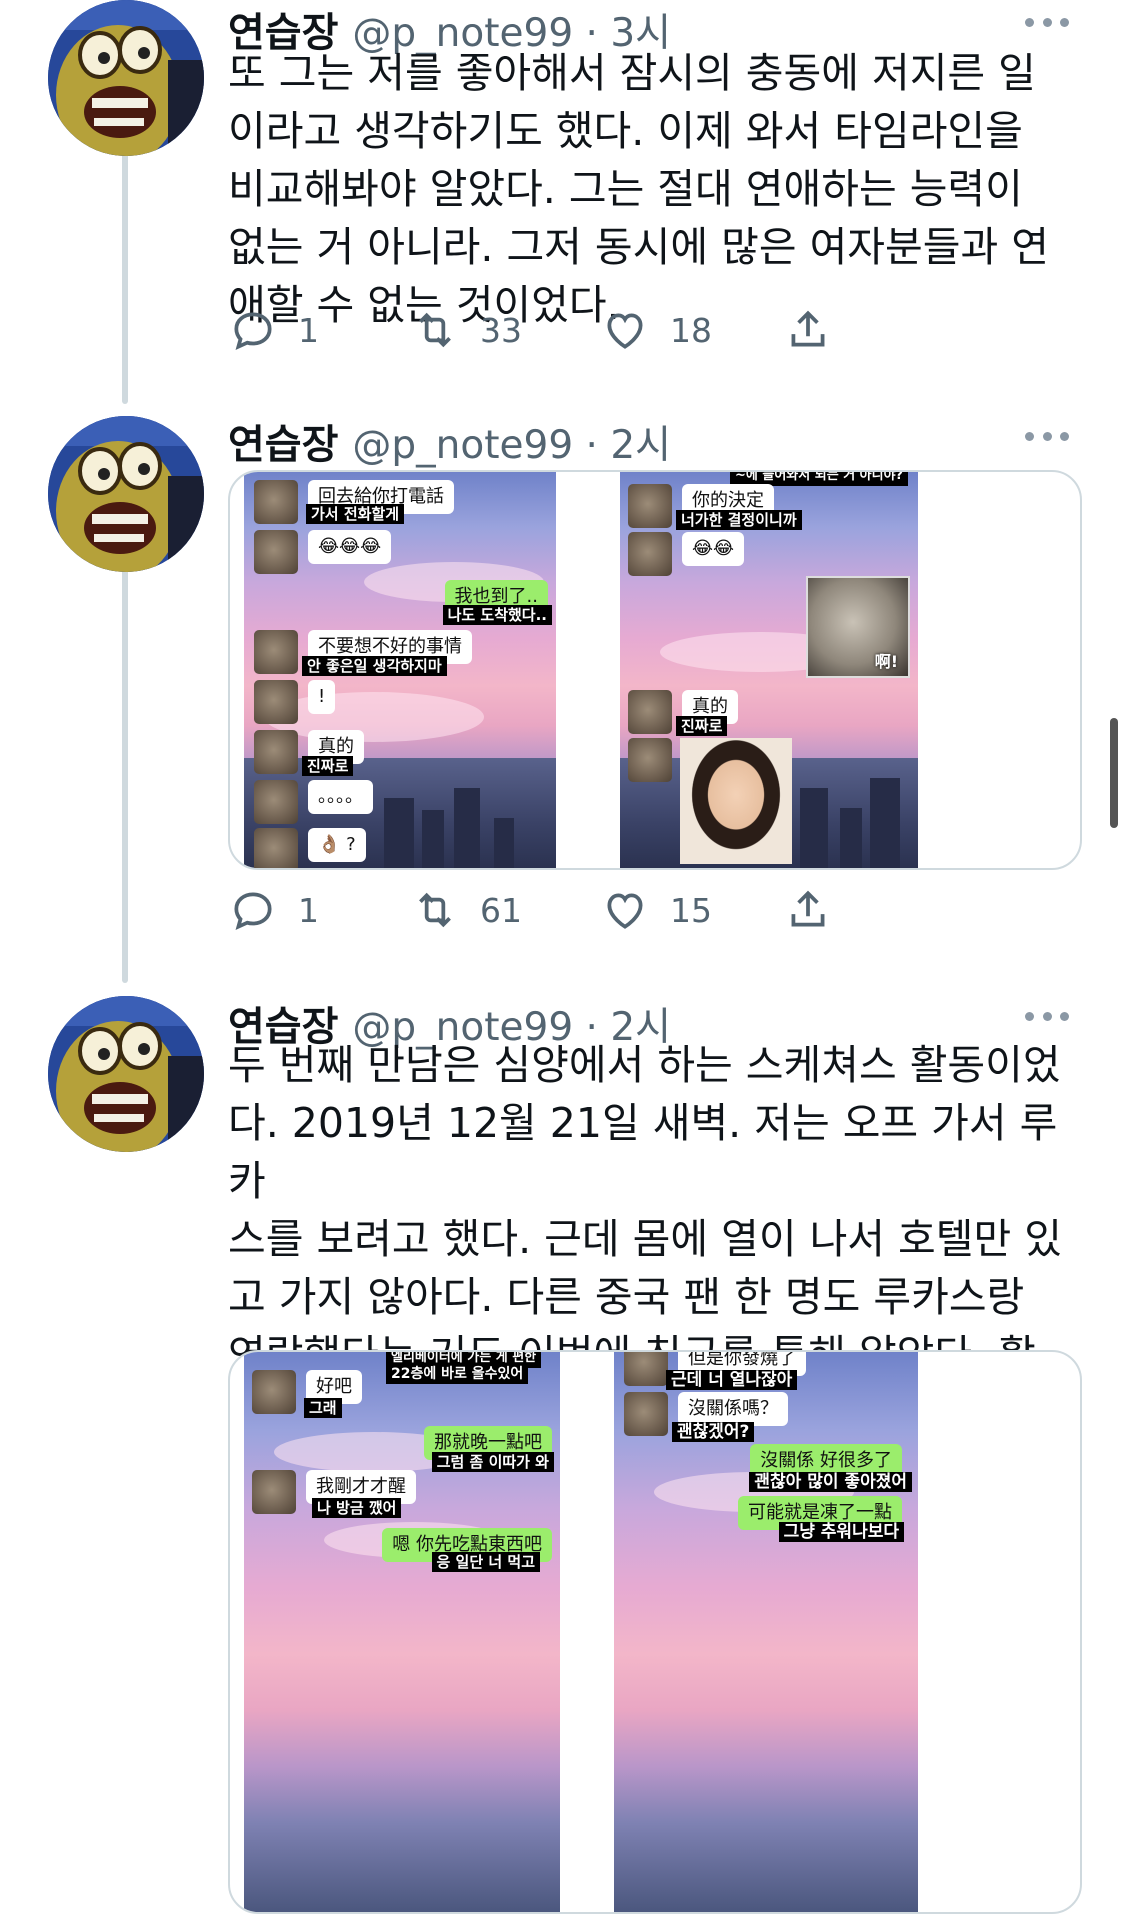  What do you see at coordinates (886, 661) in the screenshot?
I see `sticker-text: 啊!` at bounding box center [886, 661].